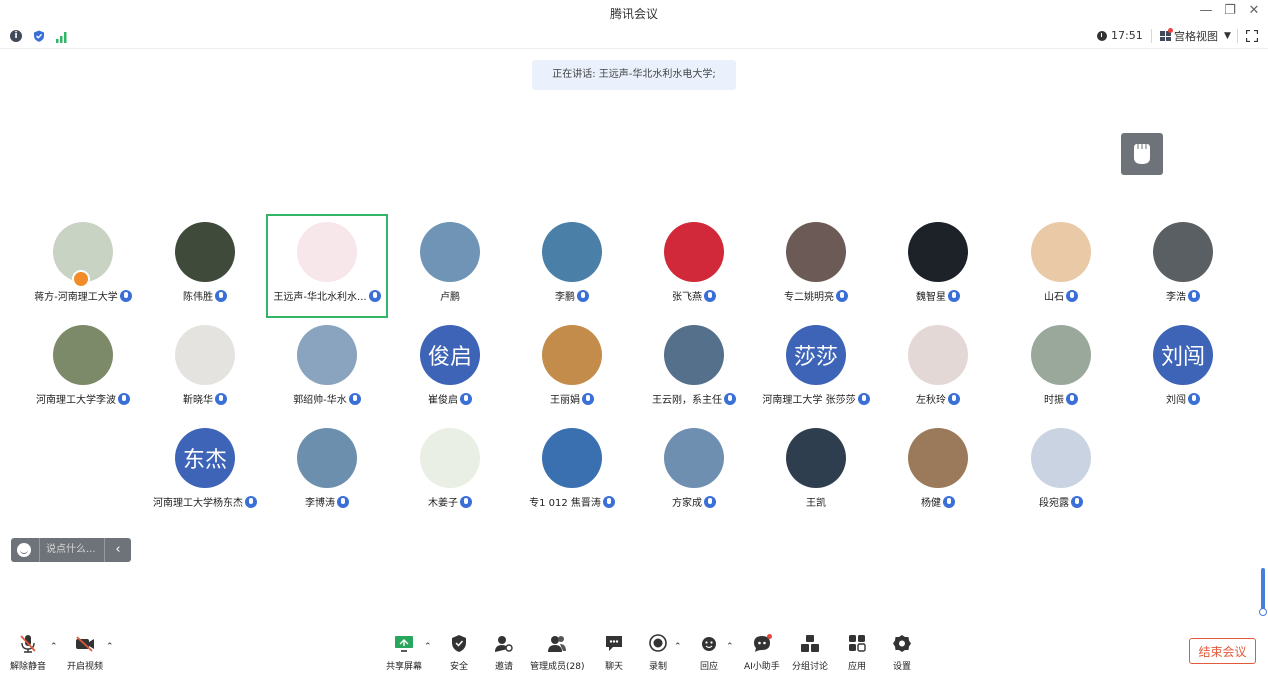 The height and width of the screenshot is (675, 1268). What do you see at coordinates (709, 653) in the screenshot?
I see `react-button: 回应` at bounding box center [709, 653].